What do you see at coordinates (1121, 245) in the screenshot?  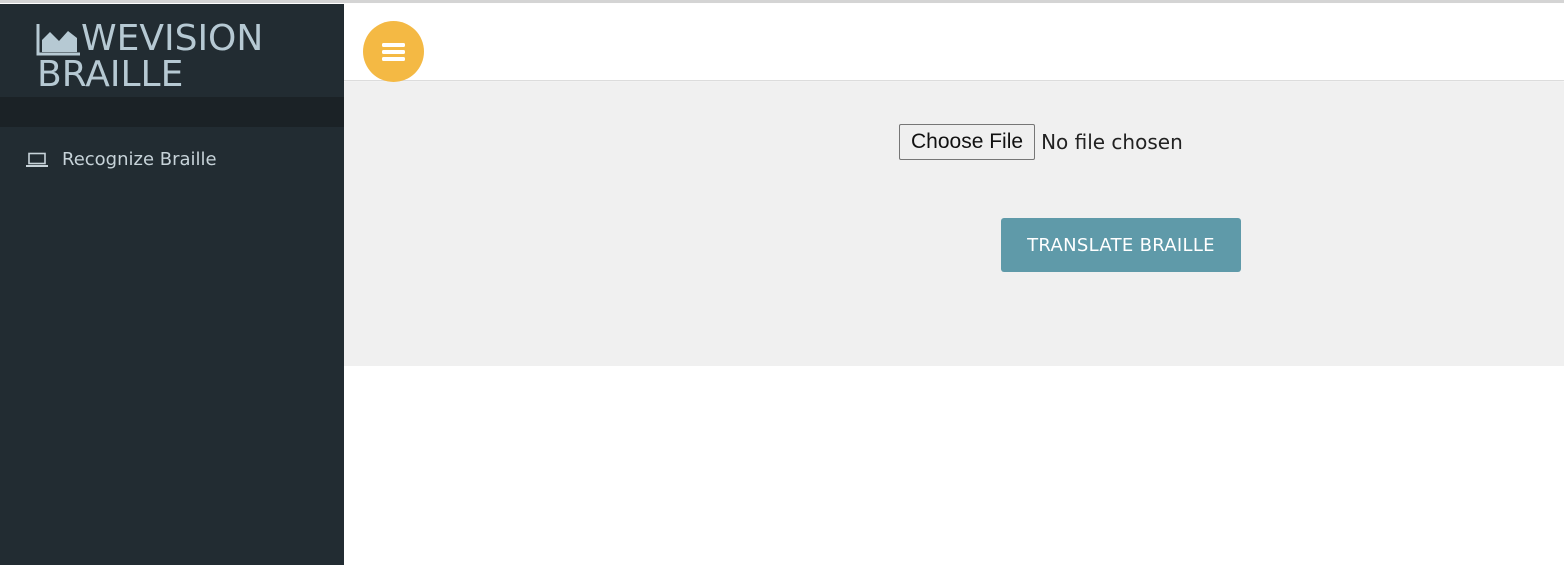 I see `translate-braille-button: TRANSLATE BRAILLE` at bounding box center [1121, 245].